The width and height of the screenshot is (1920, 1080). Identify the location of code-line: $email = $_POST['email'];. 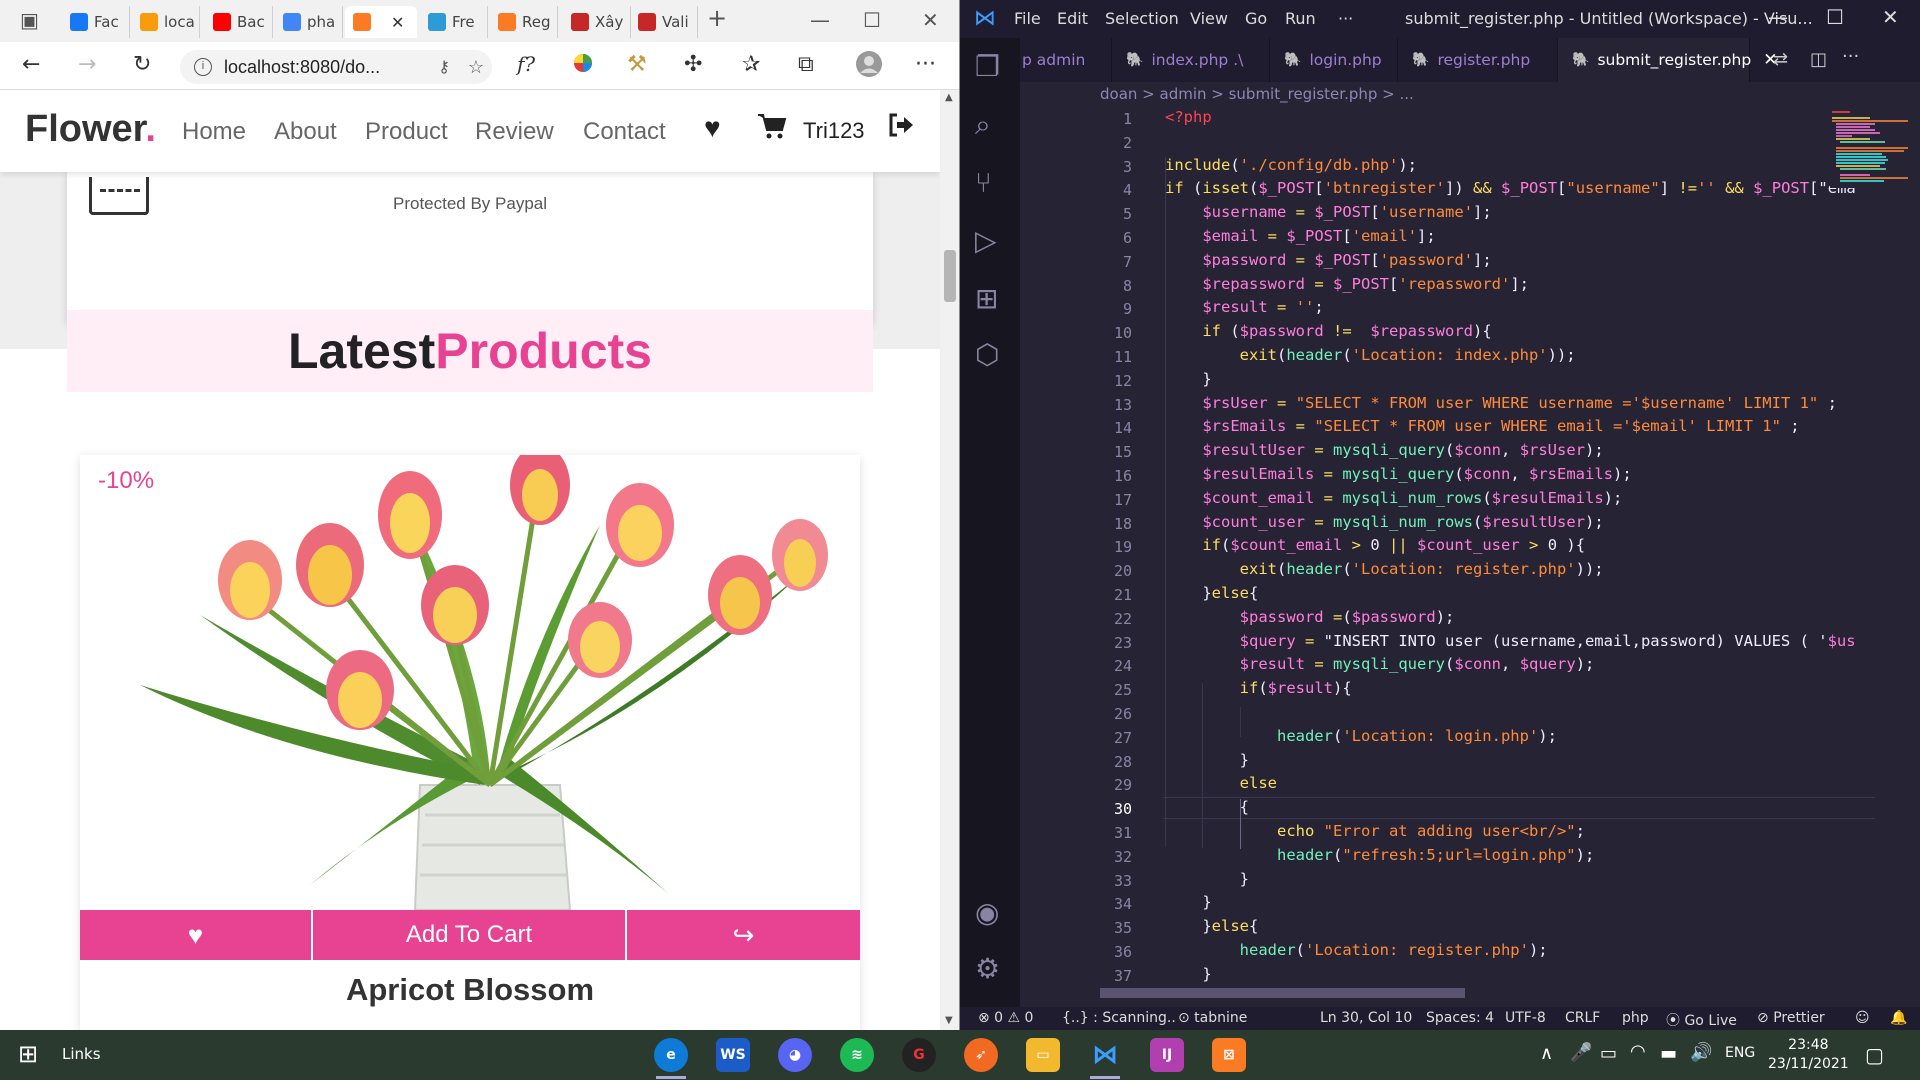
(1300, 236).